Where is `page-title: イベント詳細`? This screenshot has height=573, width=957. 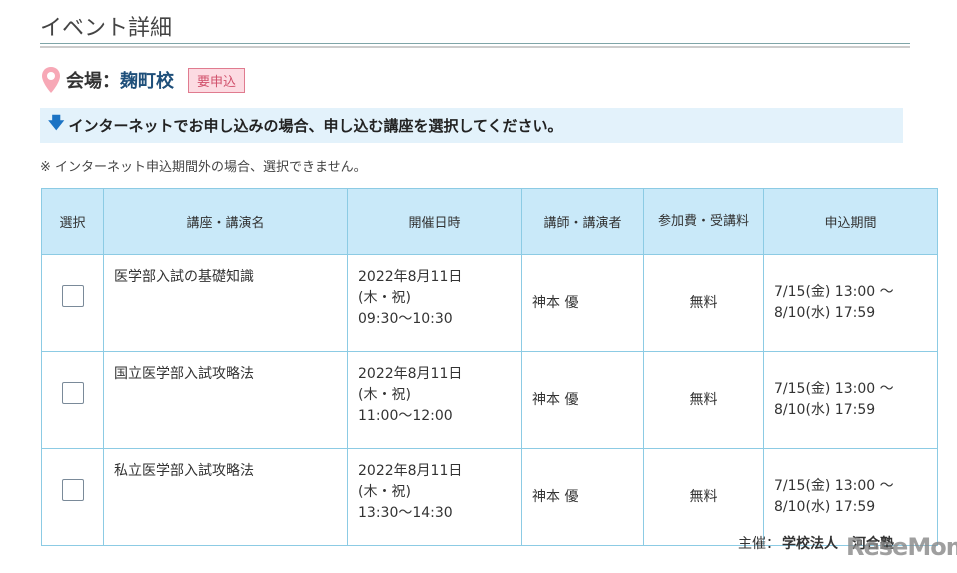
page-title: イベント詳細 is located at coordinates (106, 28).